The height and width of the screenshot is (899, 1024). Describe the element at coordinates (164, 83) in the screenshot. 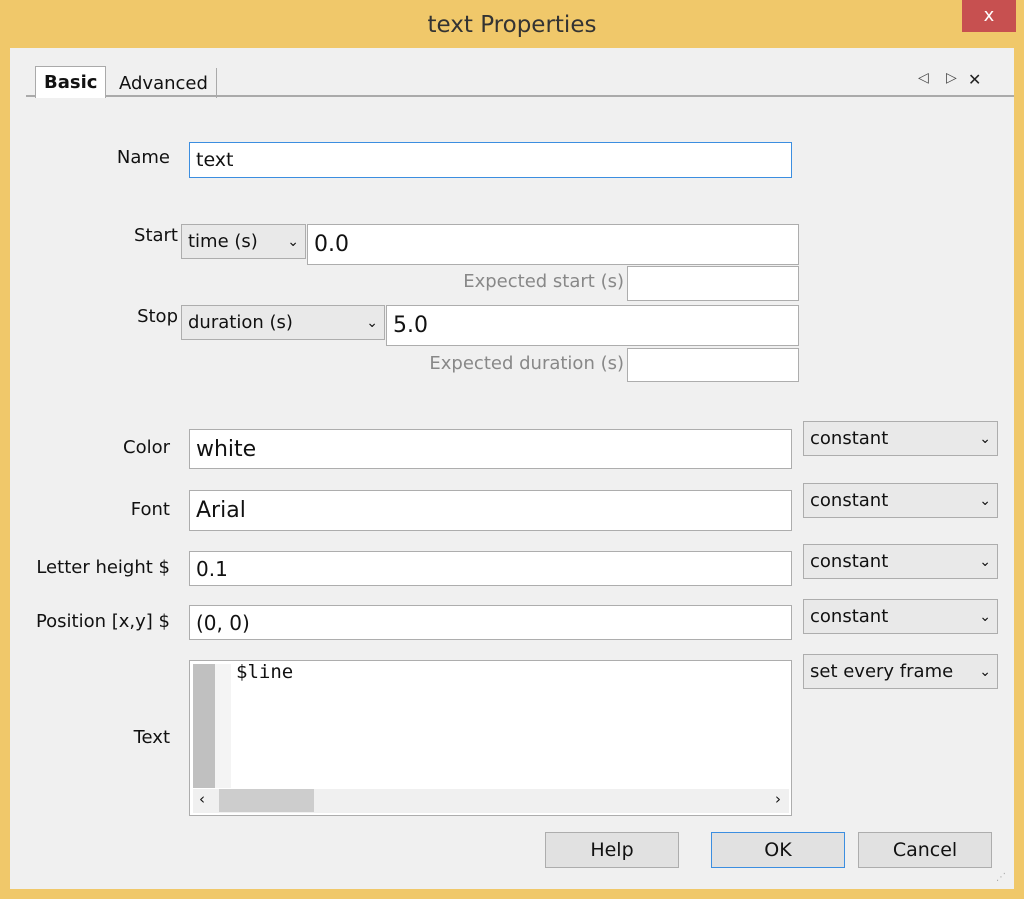

I see `tab-advanced: Advanced` at that location.